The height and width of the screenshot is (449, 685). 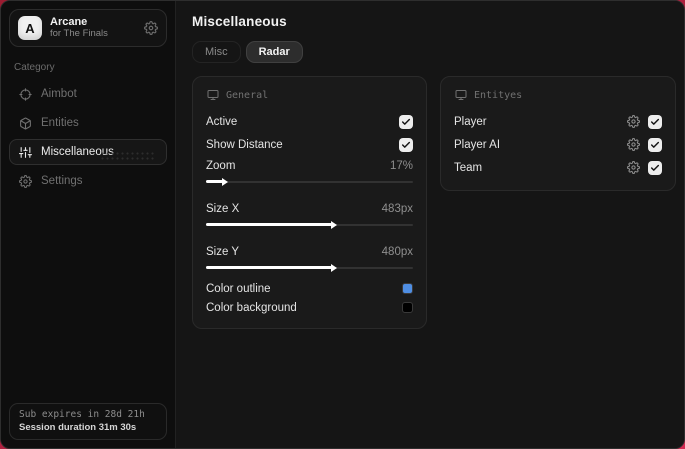 What do you see at coordinates (88, 181) in the screenshot?
I see `sidebar-item-settings: Settings` at bounding box center [88, 181].